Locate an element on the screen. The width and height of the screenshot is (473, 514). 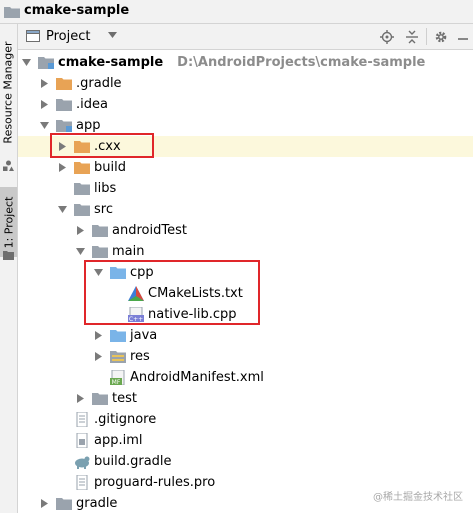
locate-icon is located at coordinates (387, 37).